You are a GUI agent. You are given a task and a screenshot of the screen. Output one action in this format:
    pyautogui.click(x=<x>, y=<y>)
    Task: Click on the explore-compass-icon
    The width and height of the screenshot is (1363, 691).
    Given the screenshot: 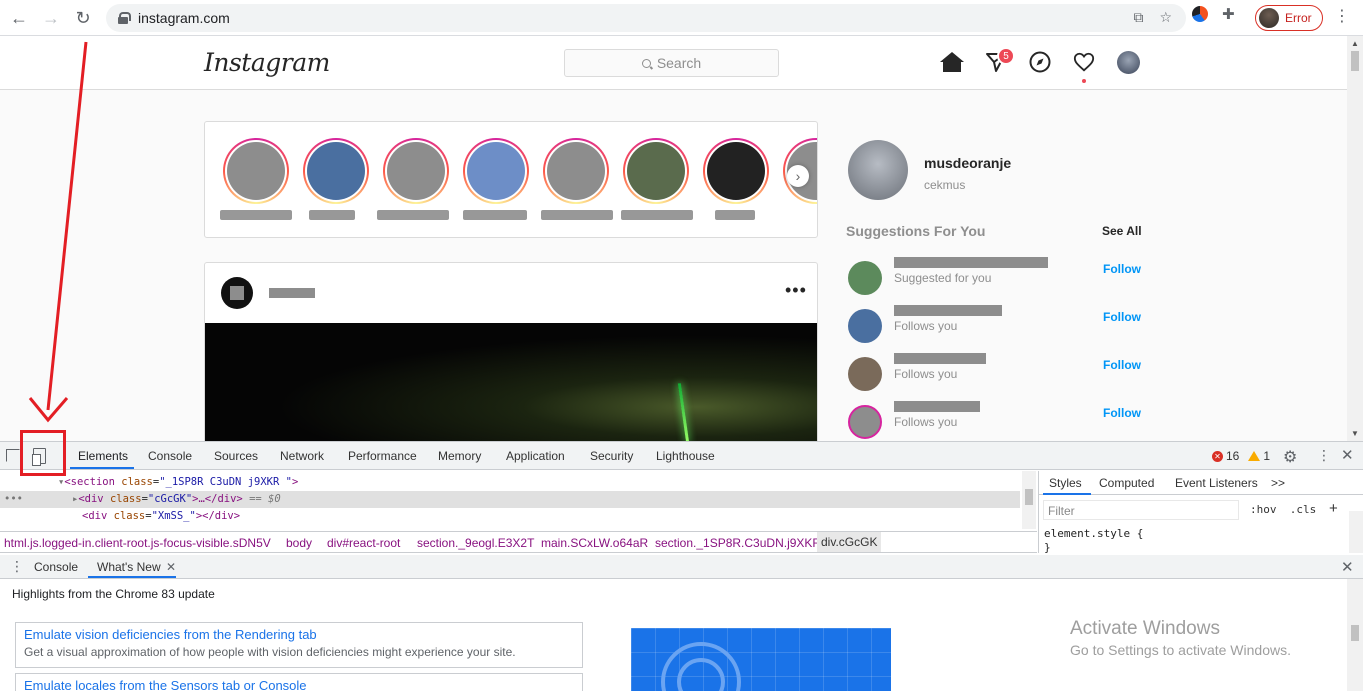 What is the action you would take?
    pyautogui.click(x=1040, y=62)
    